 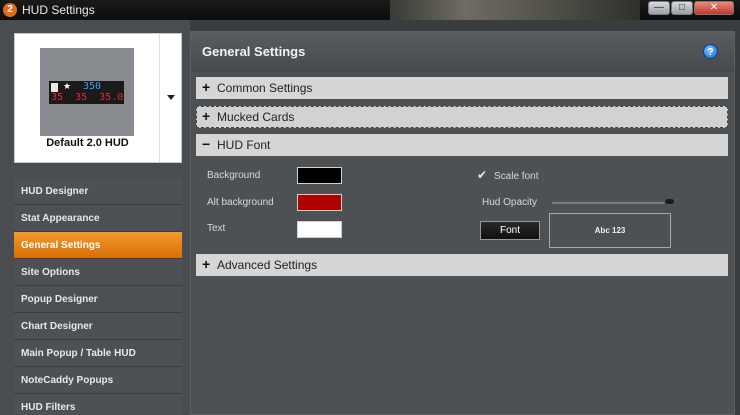 What do you see at coordinates (92, 86) in the screenshot?
I see `hud-top-value: 350` at bounding box center [92, 86].